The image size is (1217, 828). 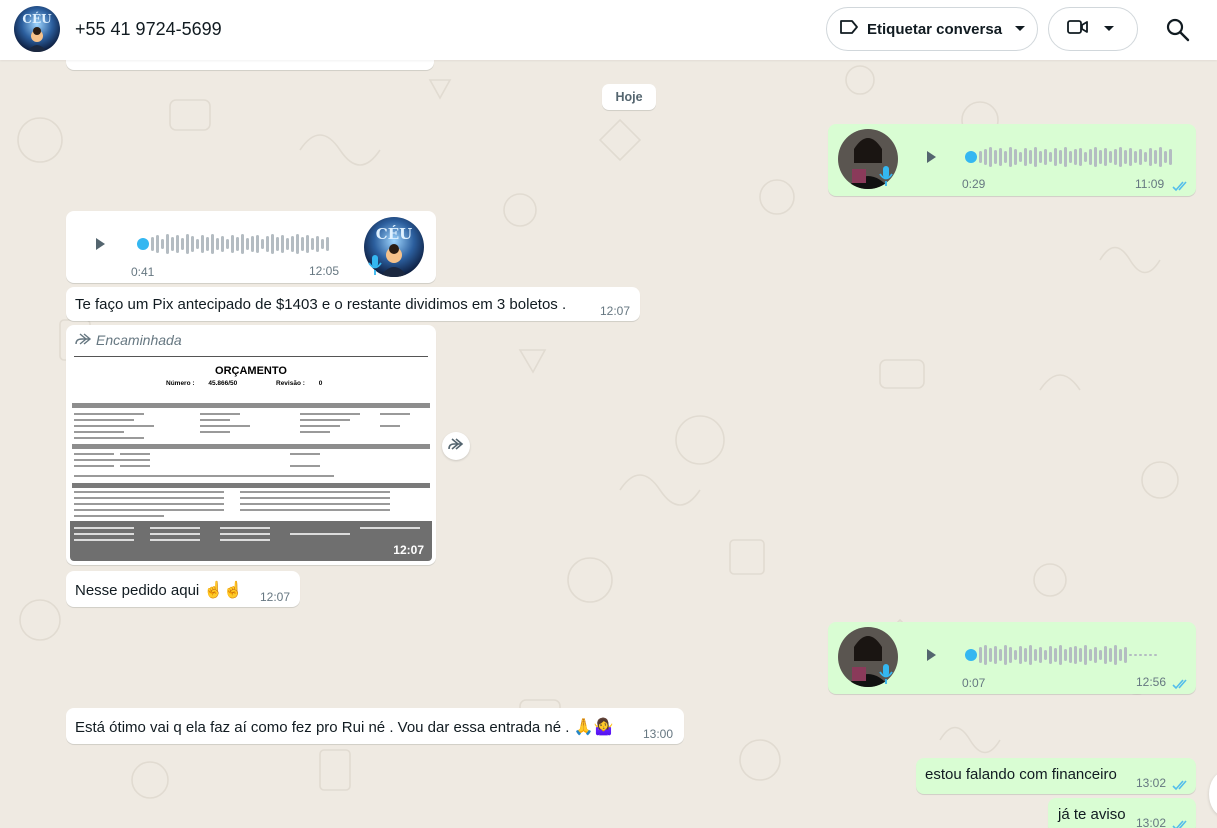 What do you see at coordinates (629, 97) in the screenshot?
I see `date-divider: Hoje` at bounding box center [629, 97].